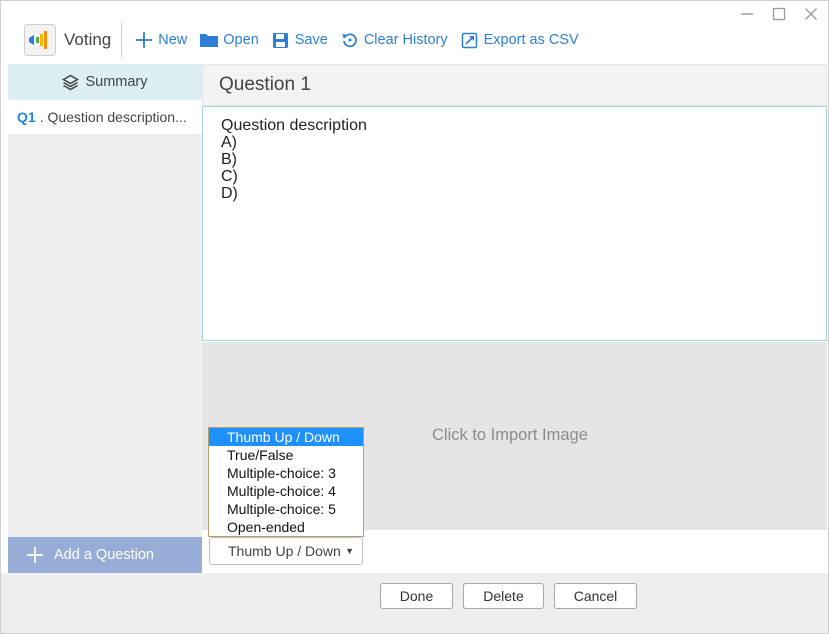 The width and height of the screenshot is (829, 634). What do you see at coordinates (311, 40) in the screenshot?
I see `save-button-label: Save` at bounding box center [311, 40].